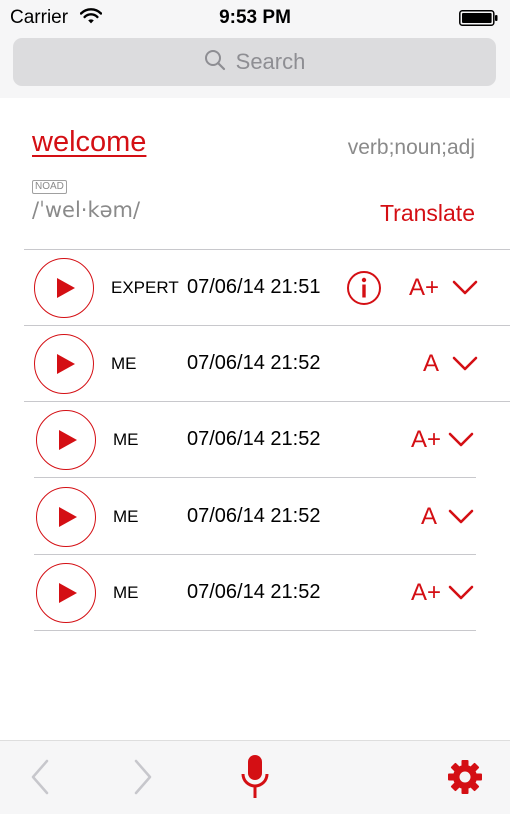 Image resolution: width=510 pixels, height=814 pixels. Describe the element at coordinates (49, 187) in the screenshot. I see `dictionary-badge: NOAD` at that location.